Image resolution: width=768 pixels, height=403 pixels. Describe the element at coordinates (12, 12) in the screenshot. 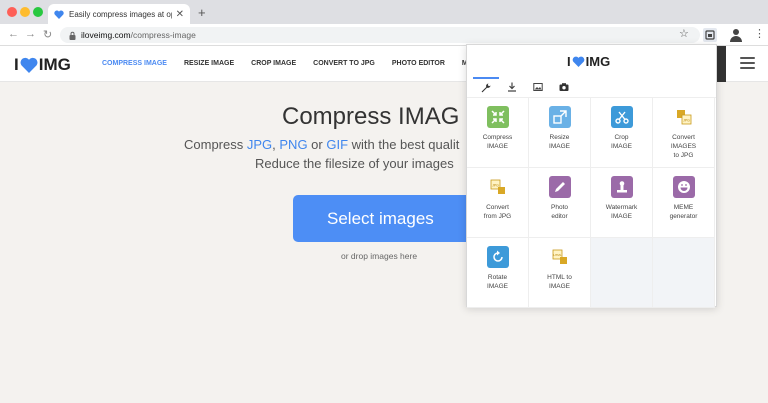

I see `window-close-button` at that location.